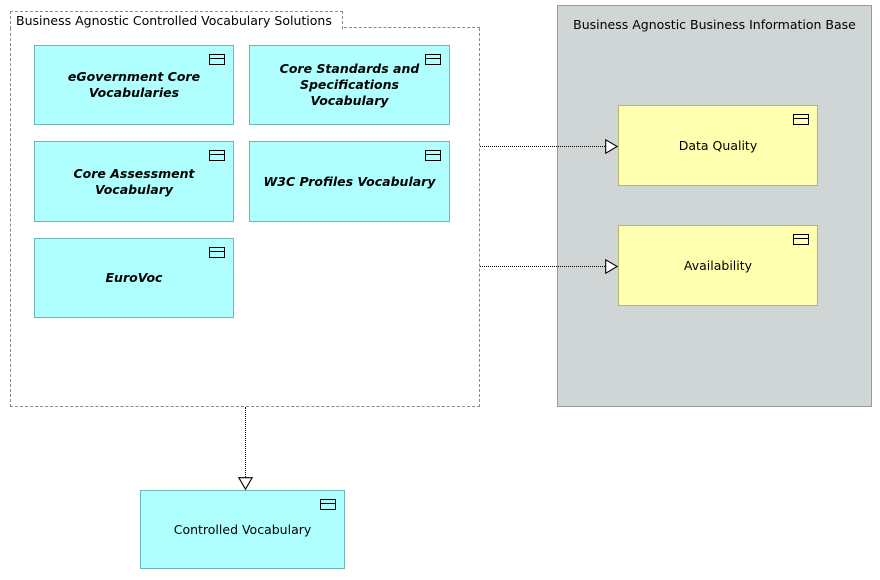  I want to click on node-availability: Availability, so click(718, 265).